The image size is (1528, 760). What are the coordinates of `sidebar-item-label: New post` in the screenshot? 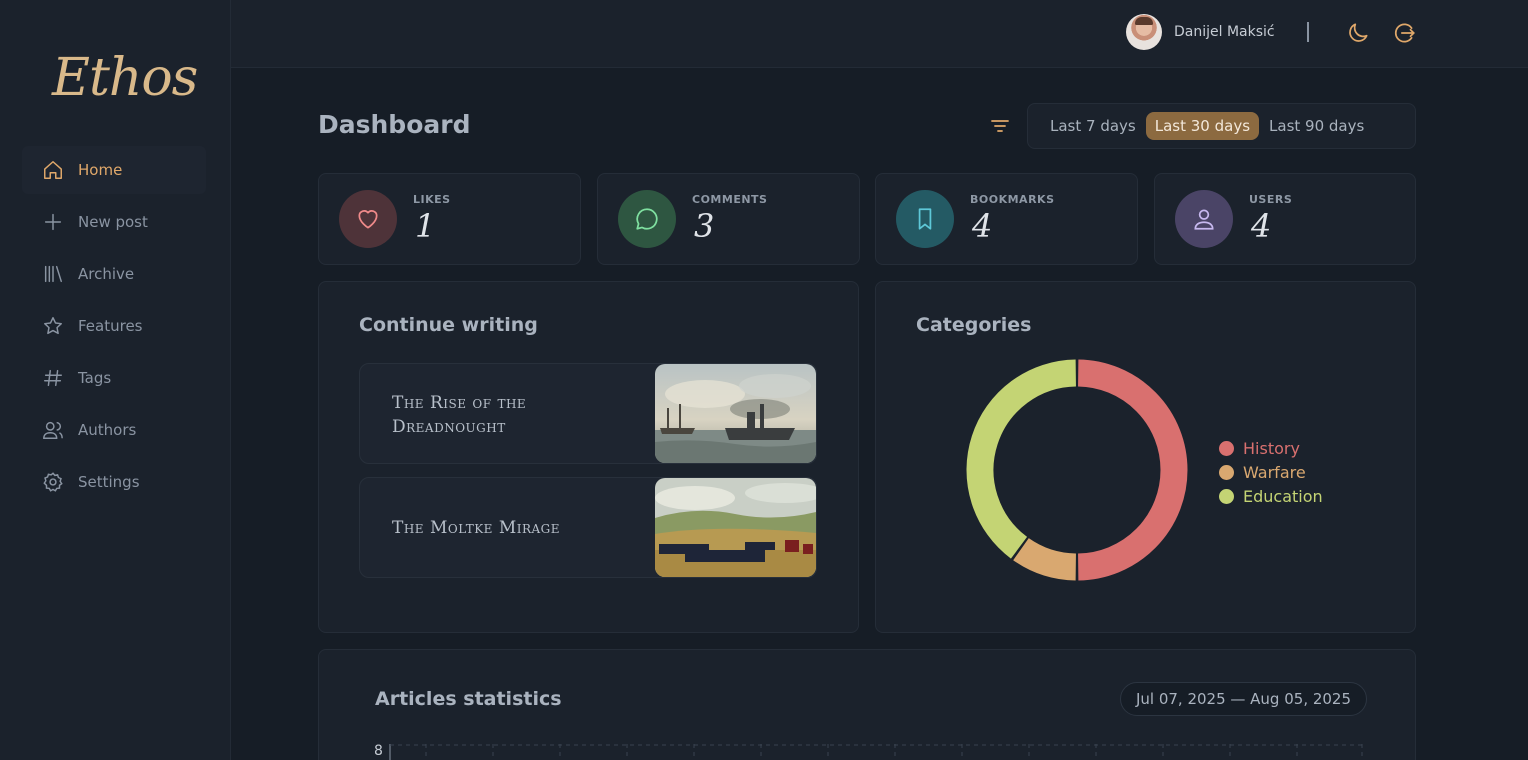 It's located at (113, 222).